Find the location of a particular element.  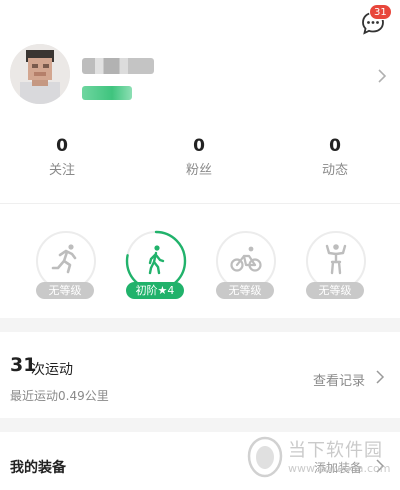

walking-level-badge: 初阶★4 is located at coordinates (155, 290).